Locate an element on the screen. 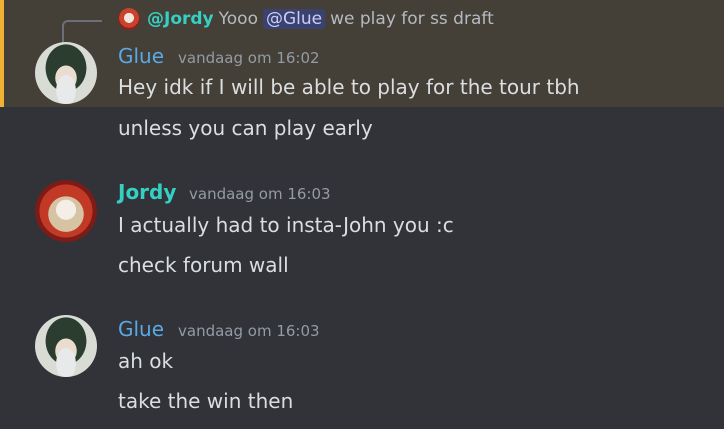 The height and width of the screenshot is (429, 724). reply-author-avatar is located at coordinates (129, 19).